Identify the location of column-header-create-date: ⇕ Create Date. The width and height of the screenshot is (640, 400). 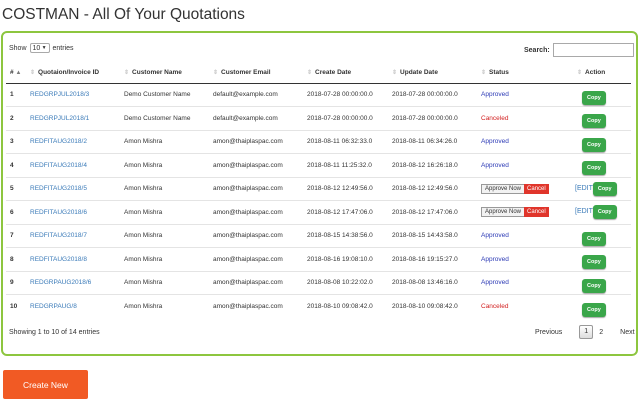
(345, 73).